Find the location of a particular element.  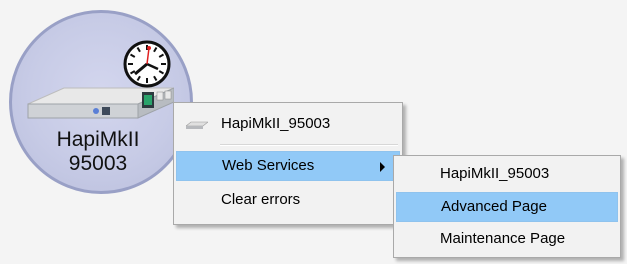

clock-icon is located at coordinates (147, 64).